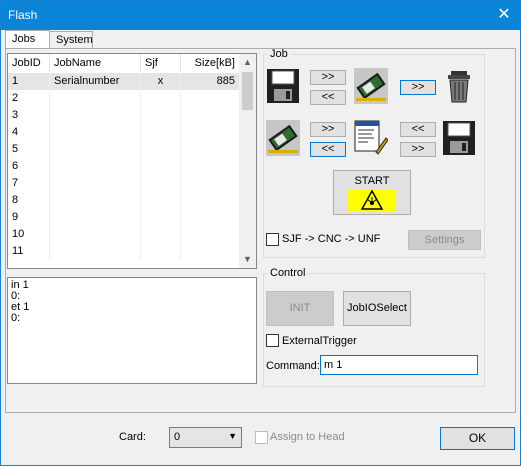 Image resolution: width=521 pixels, height=466 pixels. Describe the element at coordinates (29, 132) in the screenshot. I see `table-cell: 4` at that location.